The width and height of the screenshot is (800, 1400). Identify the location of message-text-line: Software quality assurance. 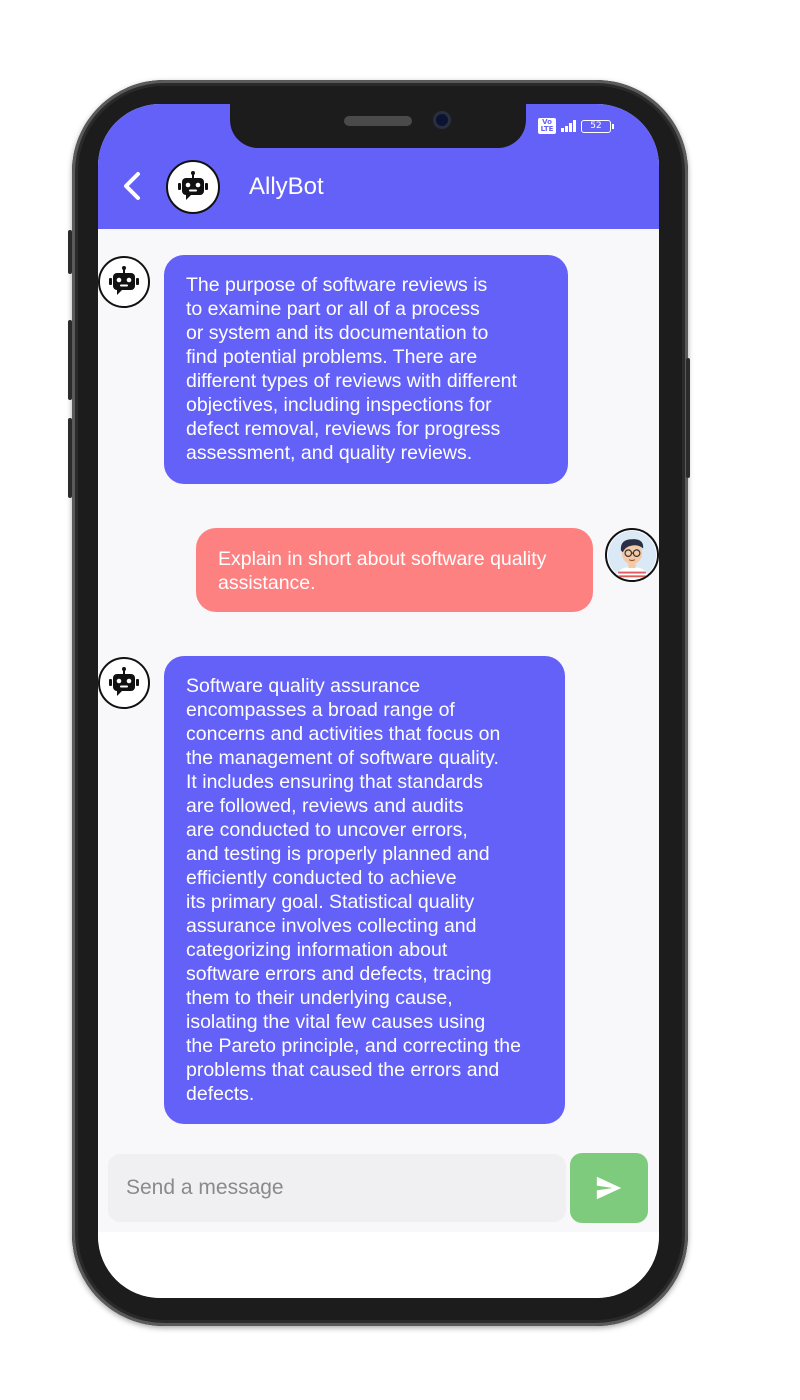
(303, 686).